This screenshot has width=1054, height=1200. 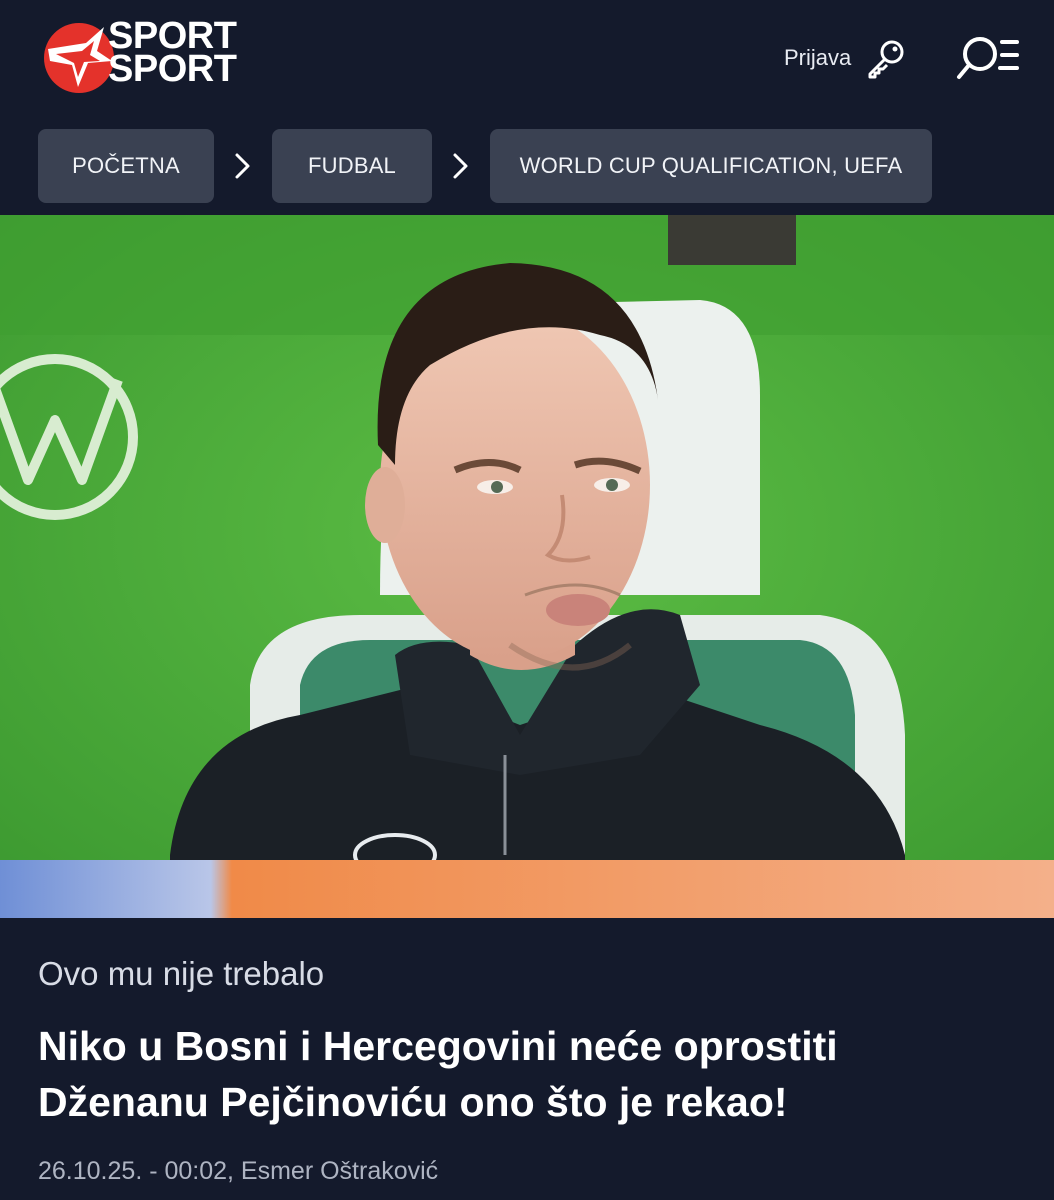 I want to click on logo-wordmark: SPORT SPORT, so click(x=172, y=53).